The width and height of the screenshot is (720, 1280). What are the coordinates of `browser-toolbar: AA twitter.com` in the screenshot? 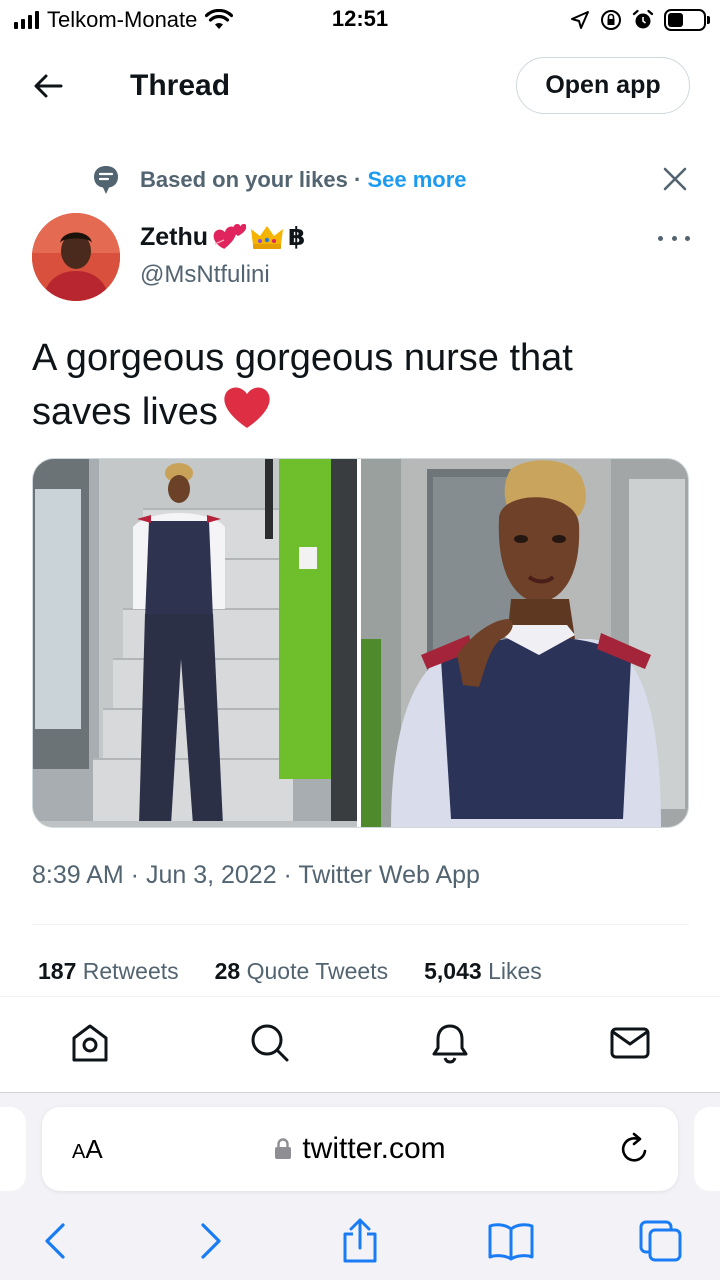 It's located at (360, 1186).